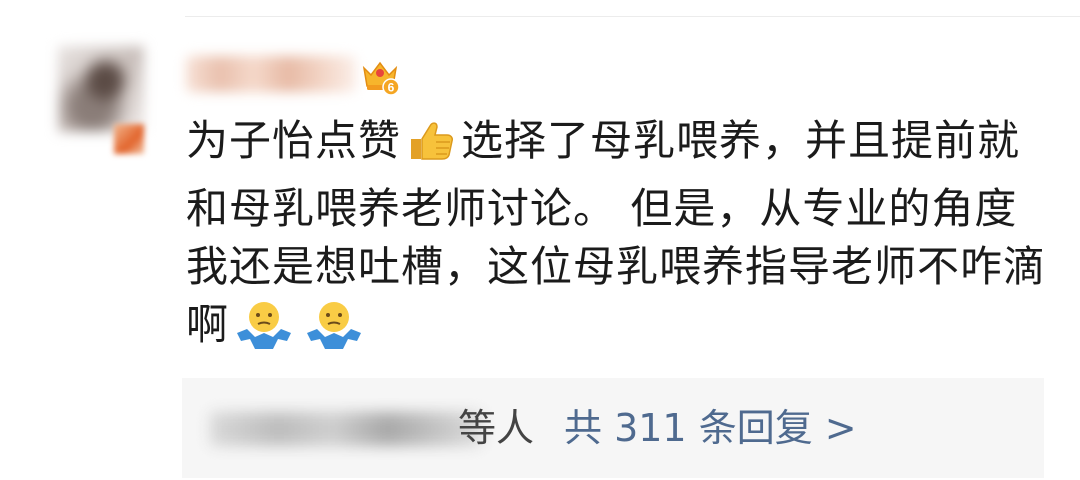 The width and height of the screenshot is (1080, 480). I want to click on avatar-badge, so click(129, 139).